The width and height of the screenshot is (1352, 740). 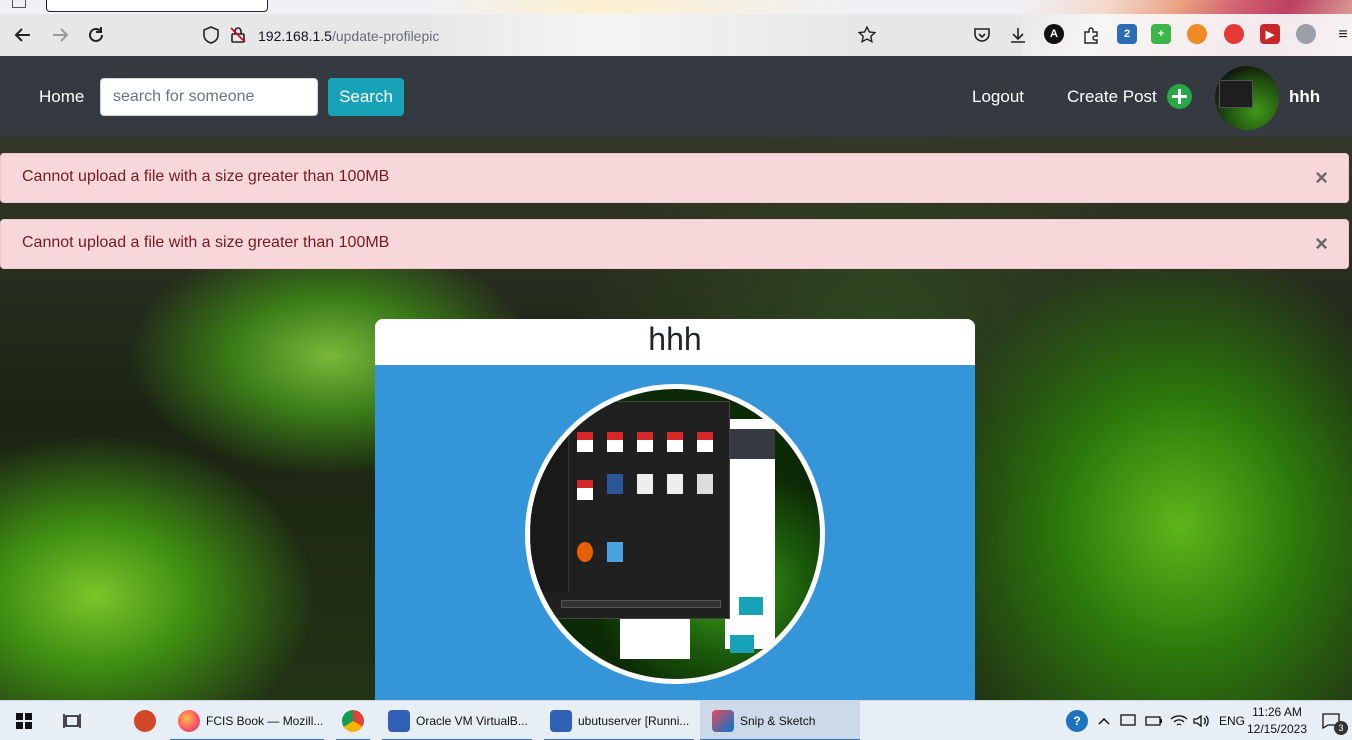 What do you see at coordinates (1277, 721) in the screenshot?
I see `system-clock: 11:26 AM 12/15/2023` at bounding box center [1277, 721].